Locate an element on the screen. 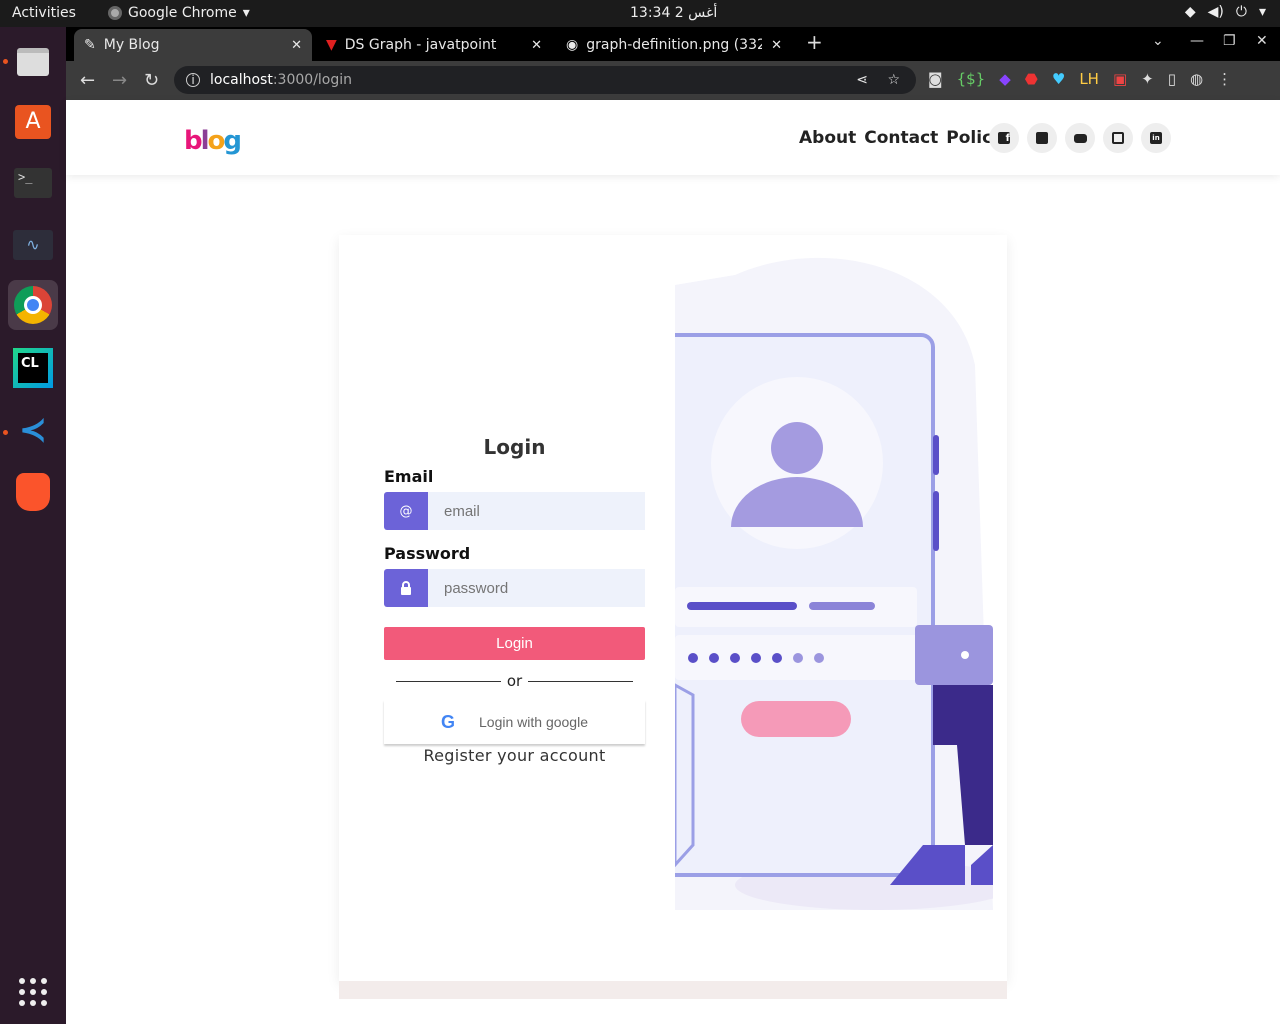  back-icon: ← is located at coordinates (87, 80).